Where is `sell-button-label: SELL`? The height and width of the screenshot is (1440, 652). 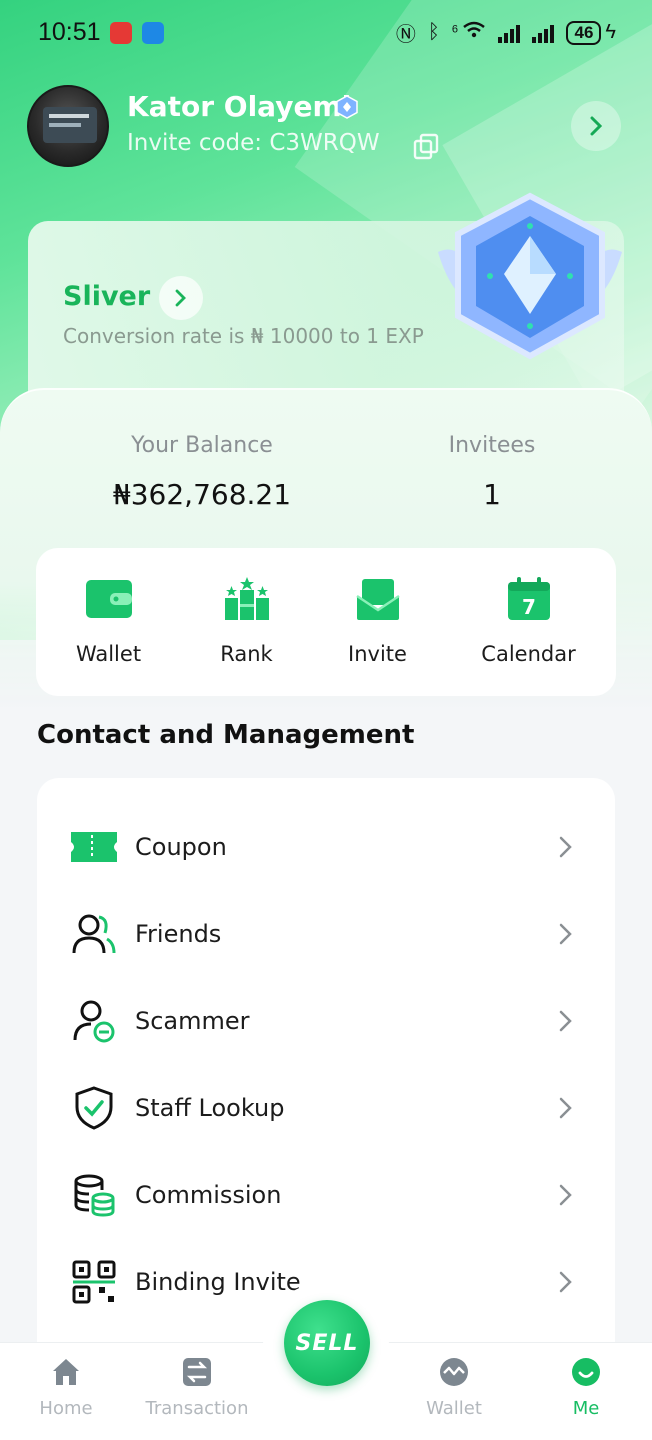
sell-button-label: SELL is located at coordinates (327, 1343).